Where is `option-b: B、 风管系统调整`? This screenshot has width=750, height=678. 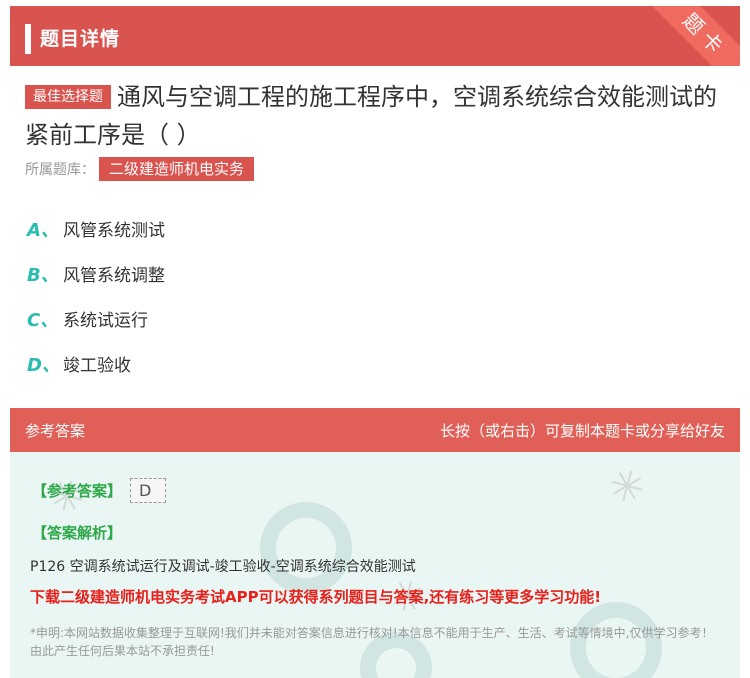
option-b: B、 风管系统调整 is located at coordinates (96, 273).